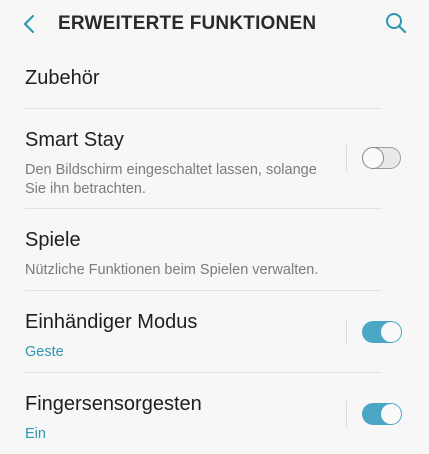 This screenshot has height=454, width=429. What do you see at coordinates (111, 322) in the screenshot?
I see `list-item-title: Einhändiger Modus` at bounding box center [111, 322].